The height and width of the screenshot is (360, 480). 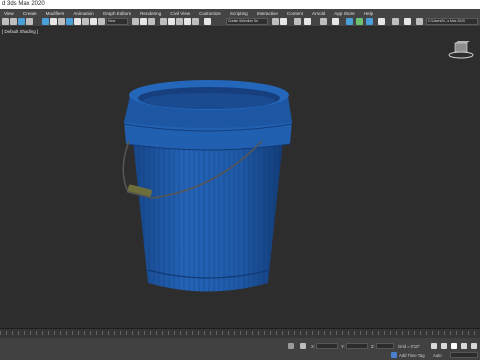 What do you see at coordinates (394, 355) in the screenshot?
I see `time-tag-icon` at bounding box center [394, 355].